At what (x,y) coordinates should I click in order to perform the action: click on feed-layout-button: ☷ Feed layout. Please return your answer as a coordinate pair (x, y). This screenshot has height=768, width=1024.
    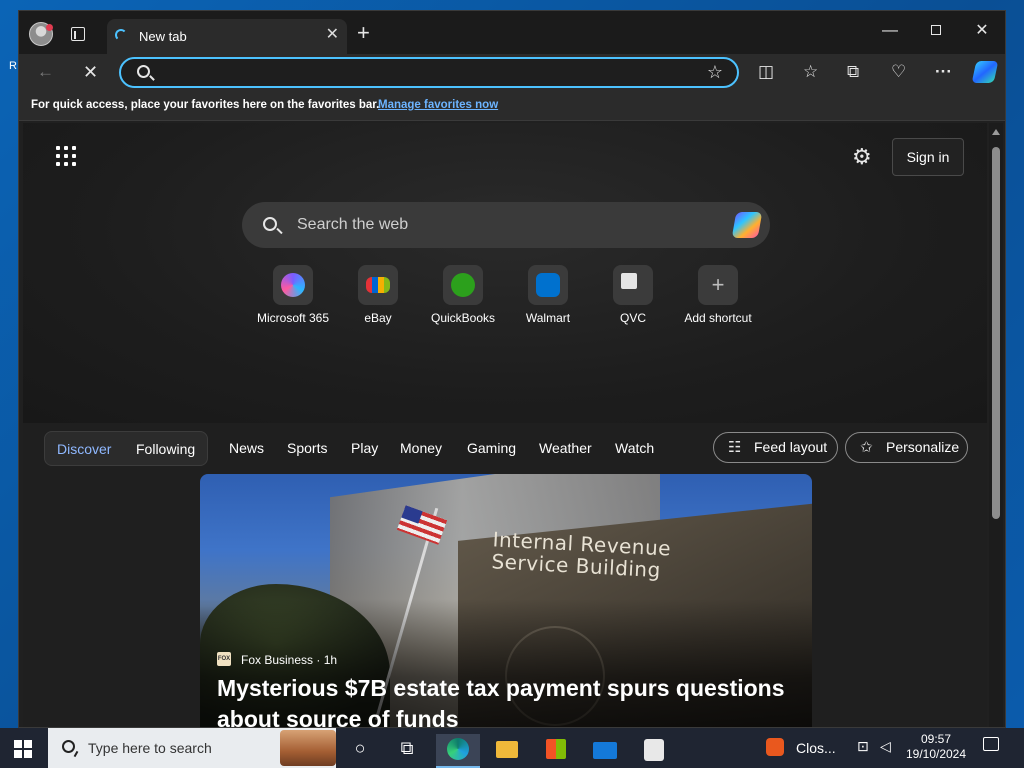
    Looking at the image, I should click on (775, 447).